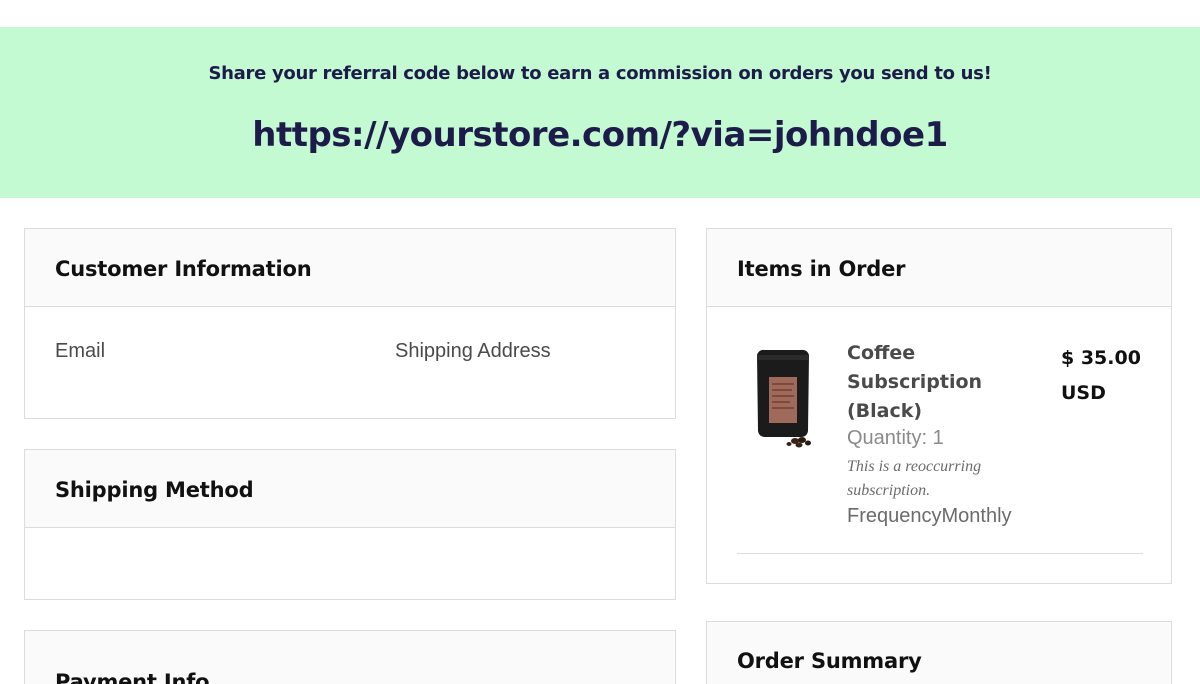 Image resolution: width=1200 pixels, height=684 pixels. Describe the element at coordinates (940, 553) in the screenshot. I see `item-divider` at that location.